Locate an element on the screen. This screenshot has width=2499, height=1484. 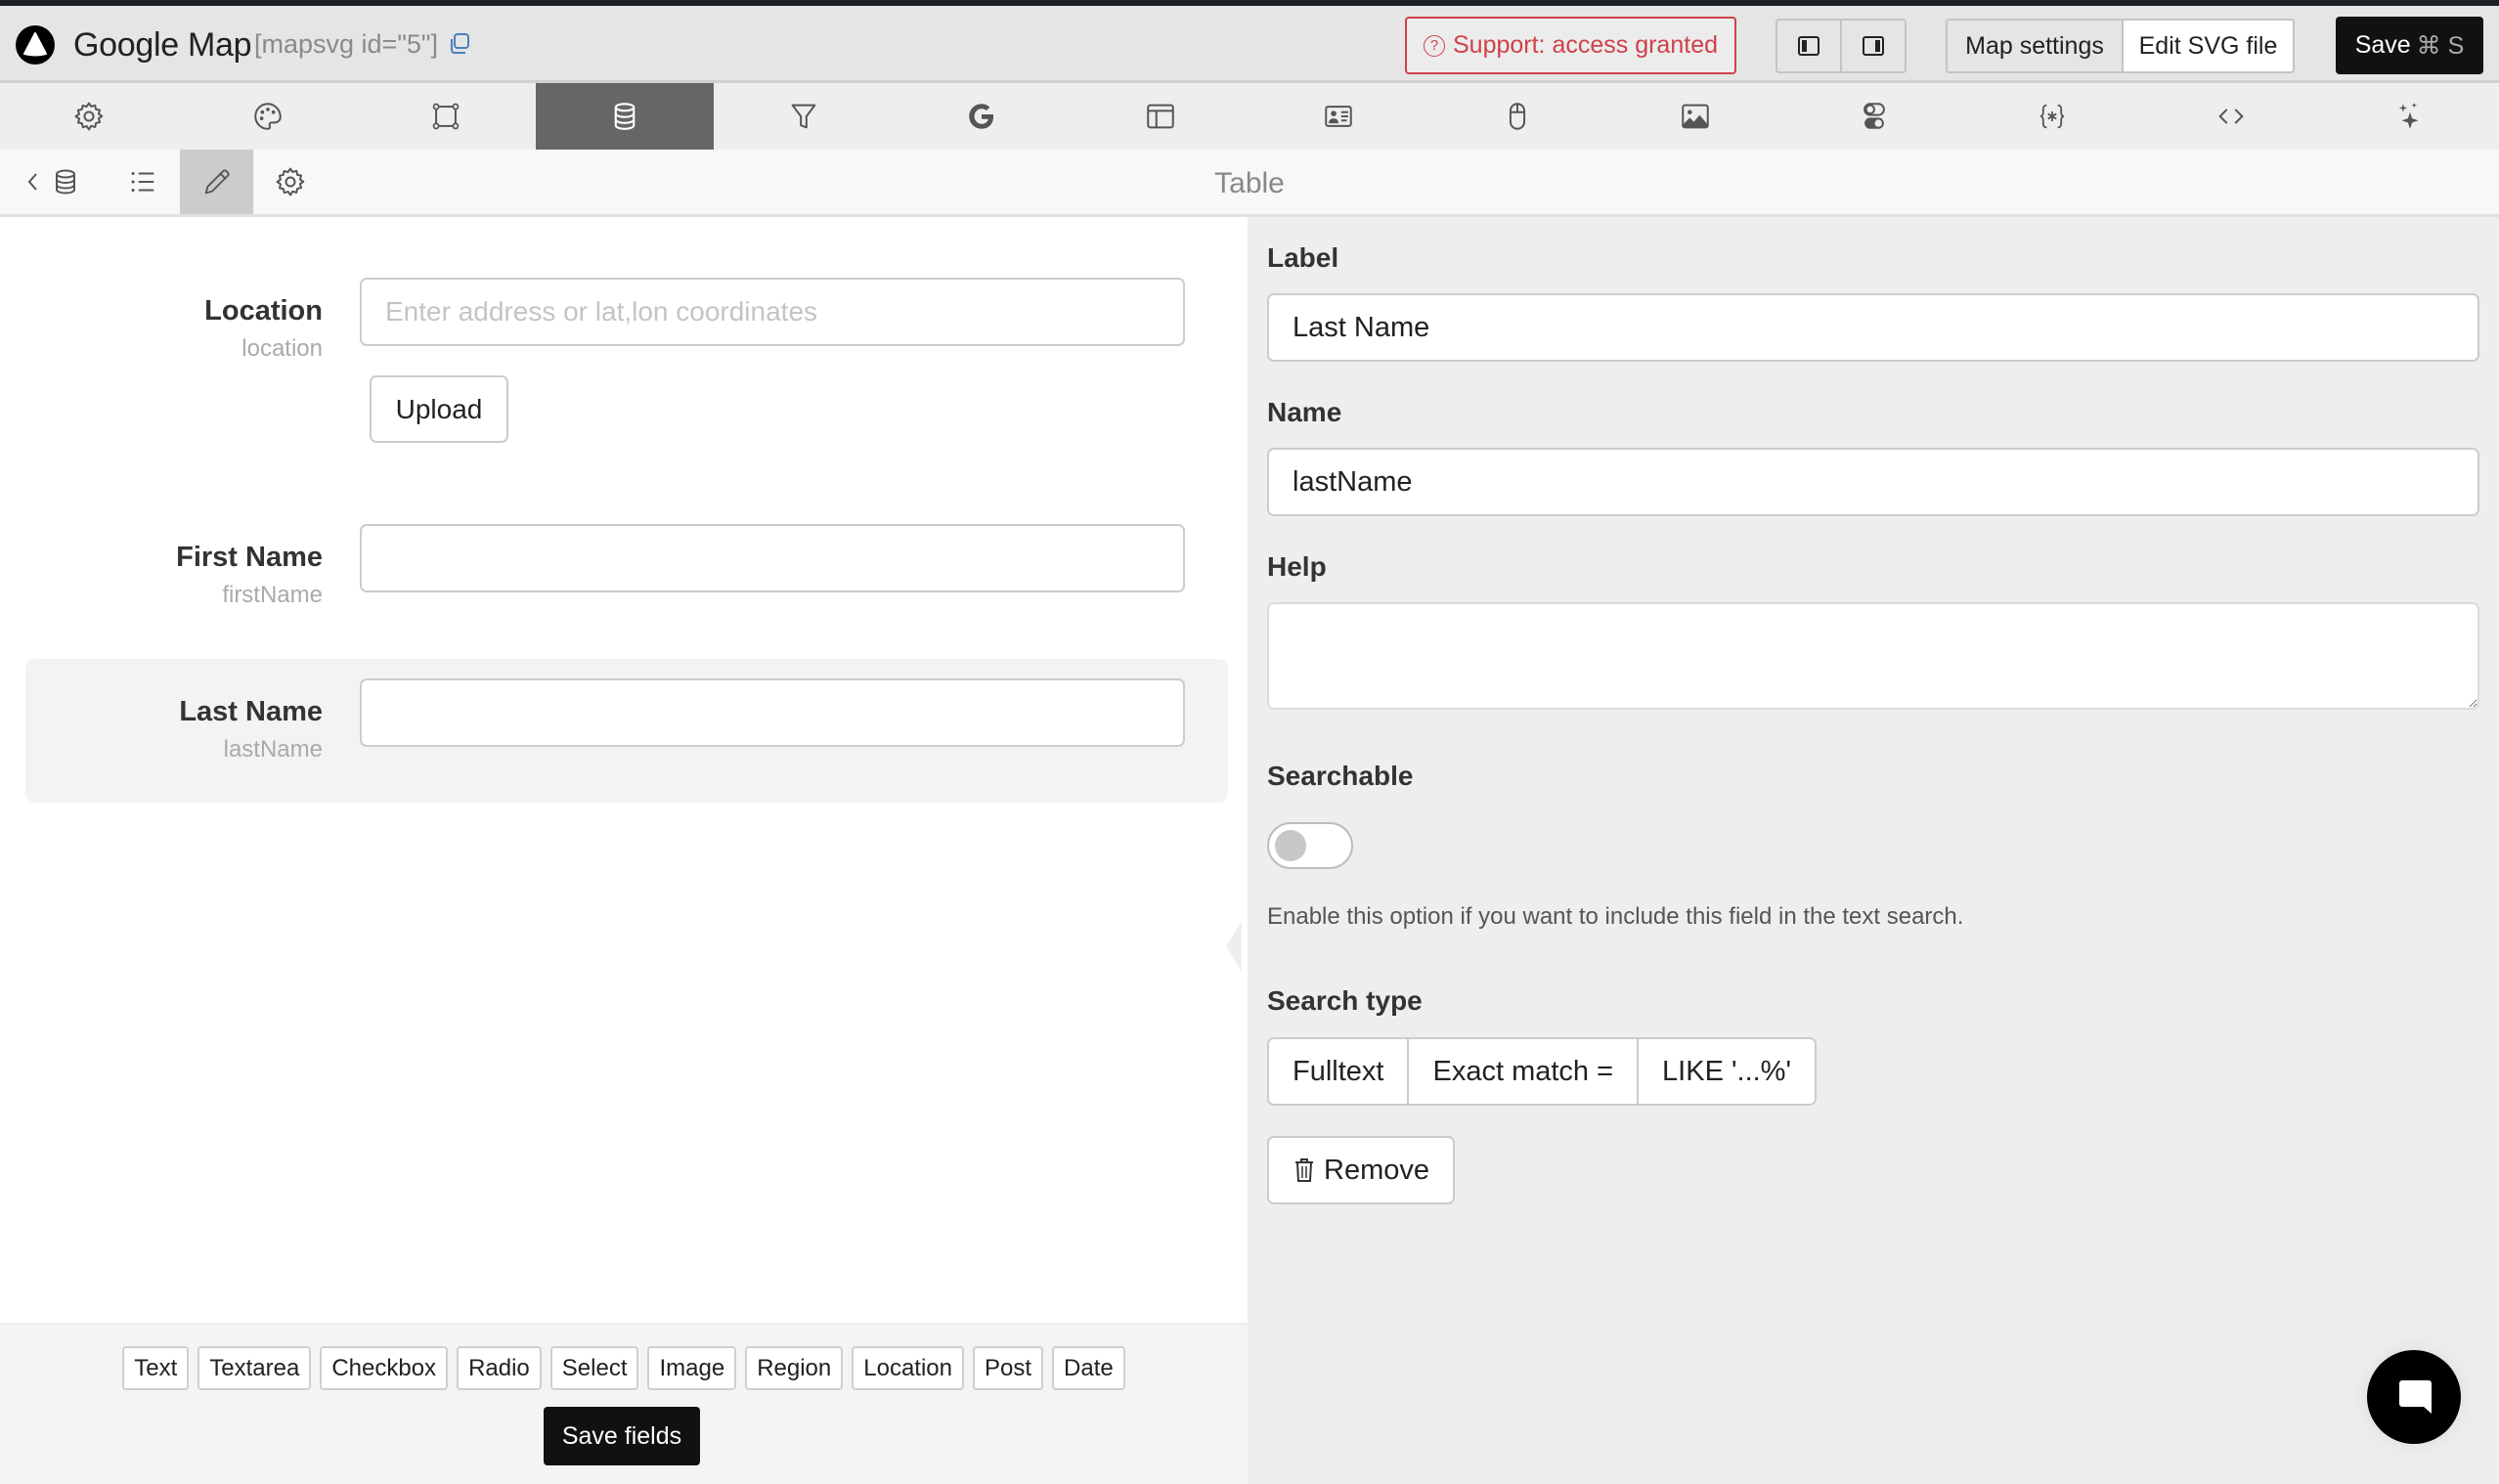
toggles-icon is located at coordinates (1874, 116).